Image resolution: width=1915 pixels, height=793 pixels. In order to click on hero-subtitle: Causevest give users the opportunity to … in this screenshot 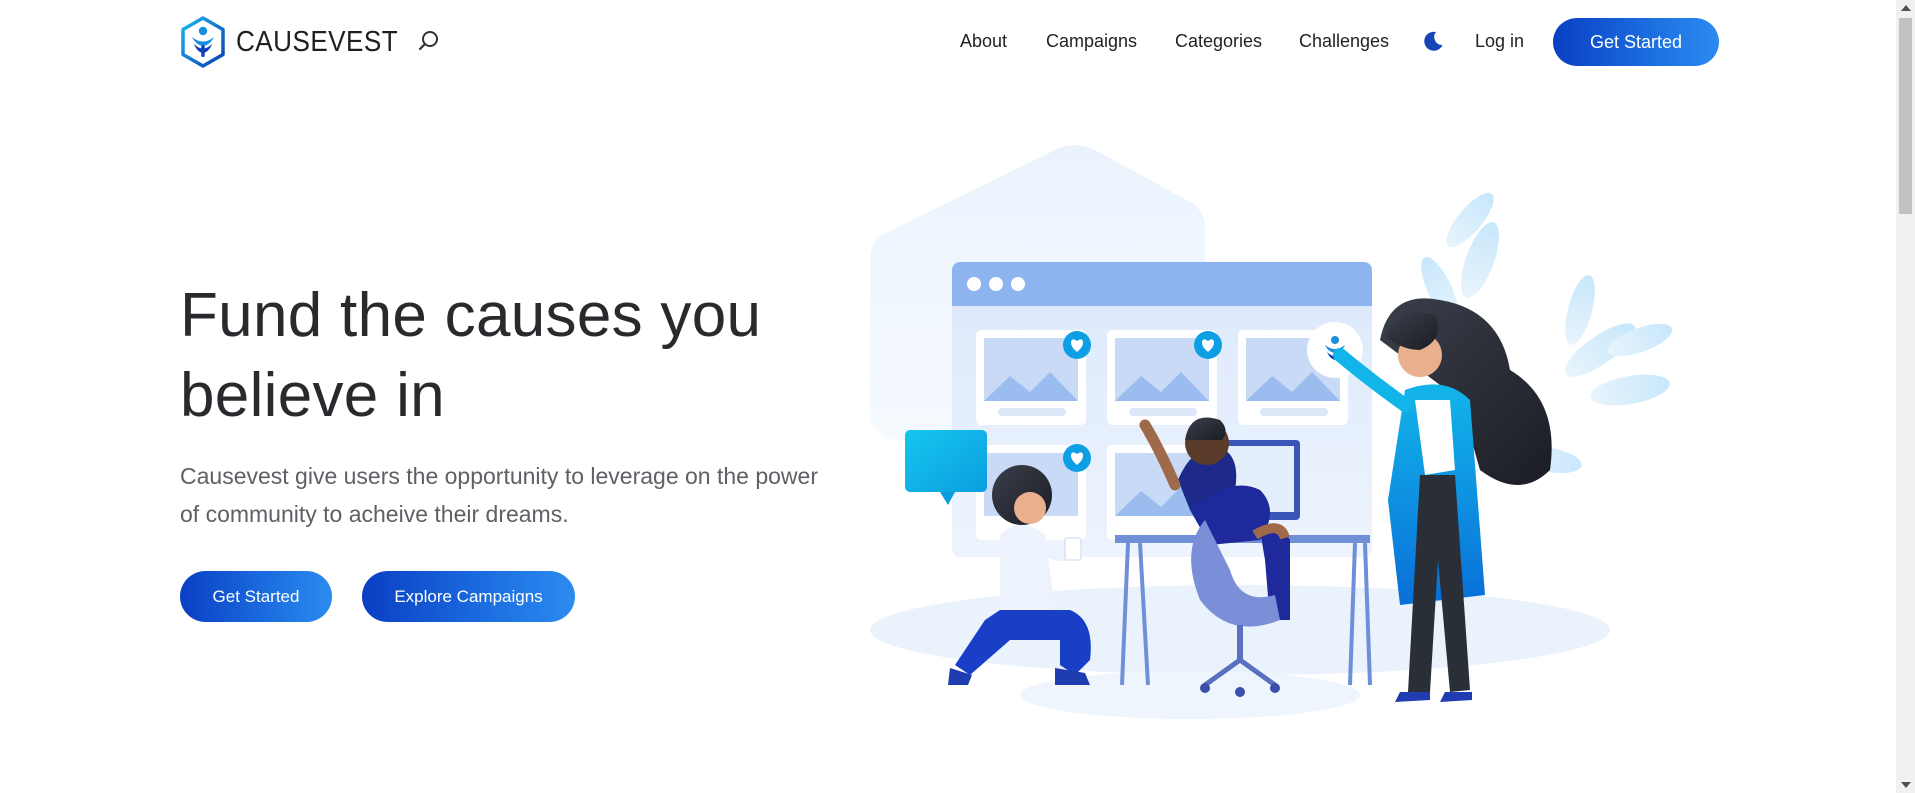, I will do `click(499, 495)`.